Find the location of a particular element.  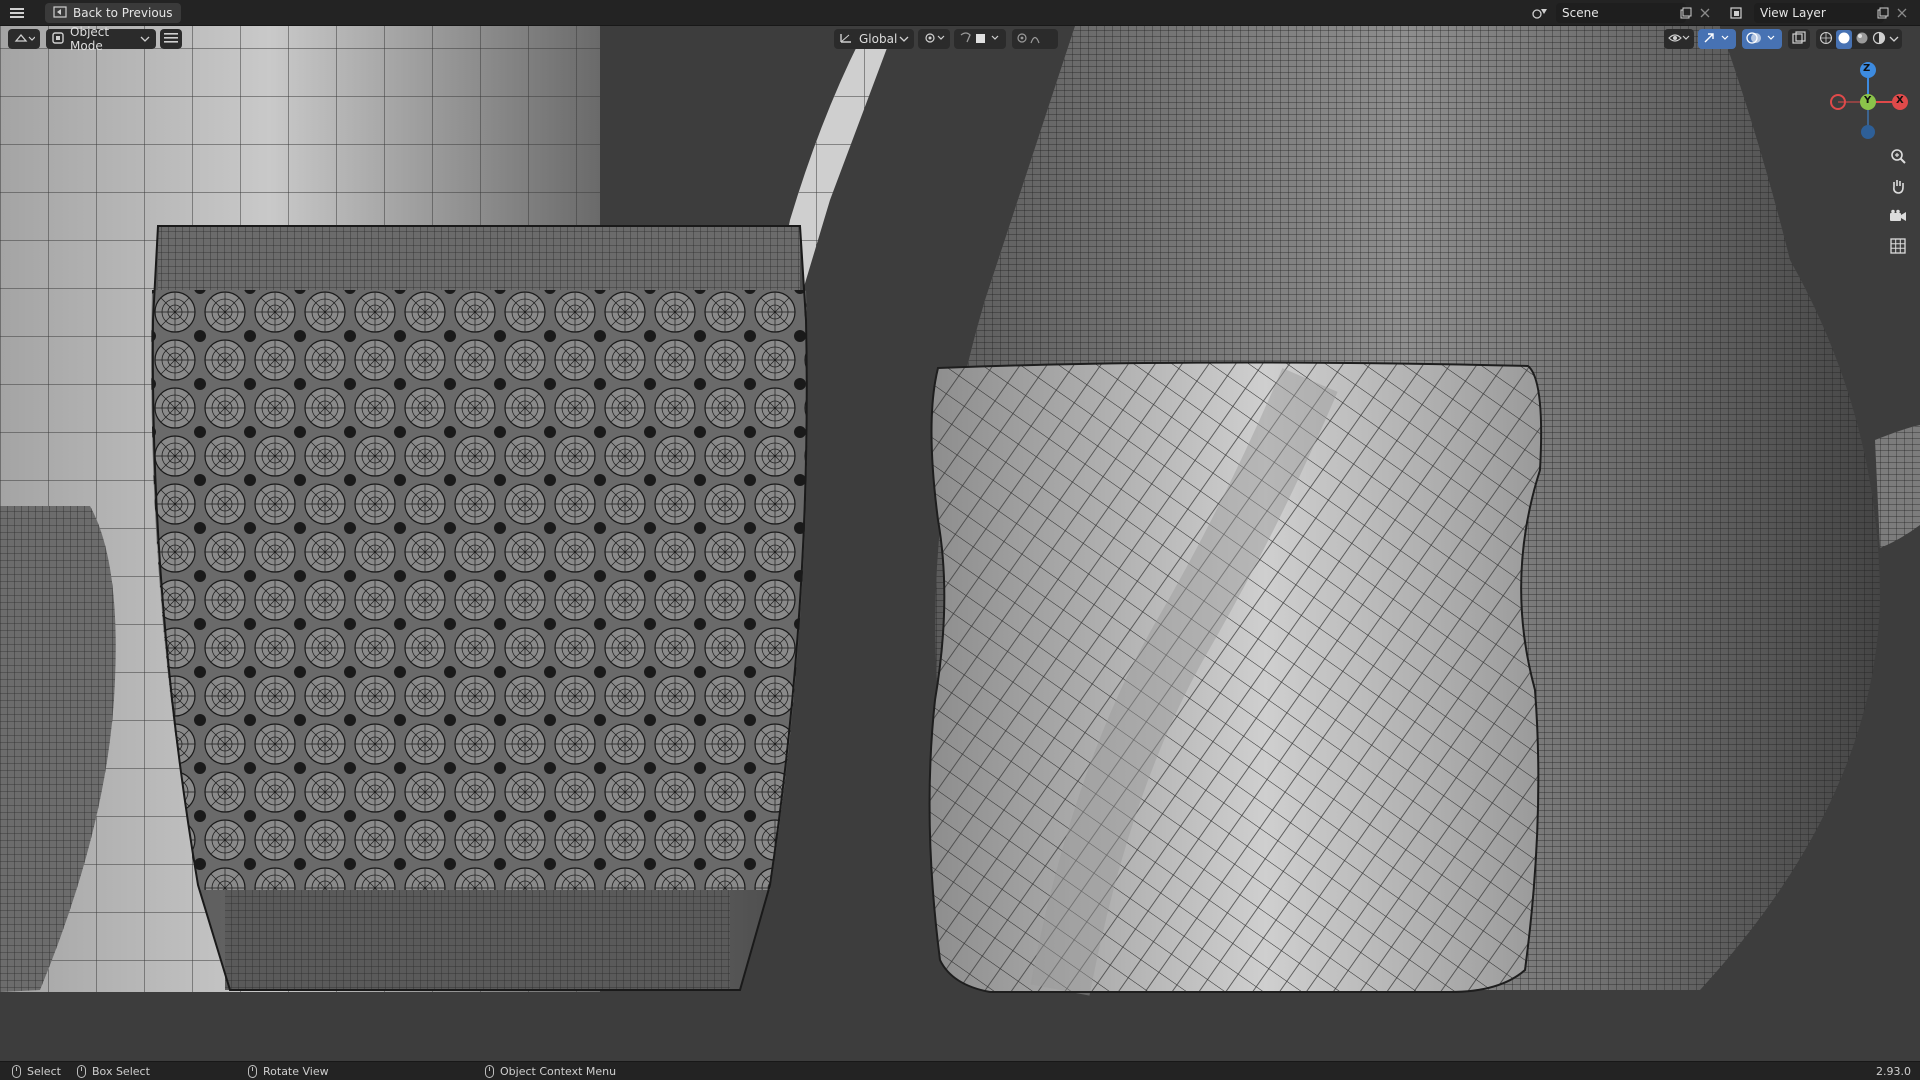

view-layer-field: View Layer is located at coordinates (1819, 13).